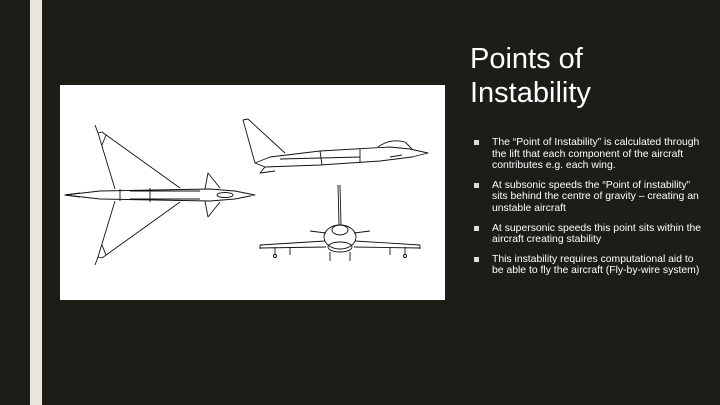 This screenshot has height=405, width=720. Describe the element at coordinates (335, 146) in the screenshot. I see `aircraft-side-view` at that location.